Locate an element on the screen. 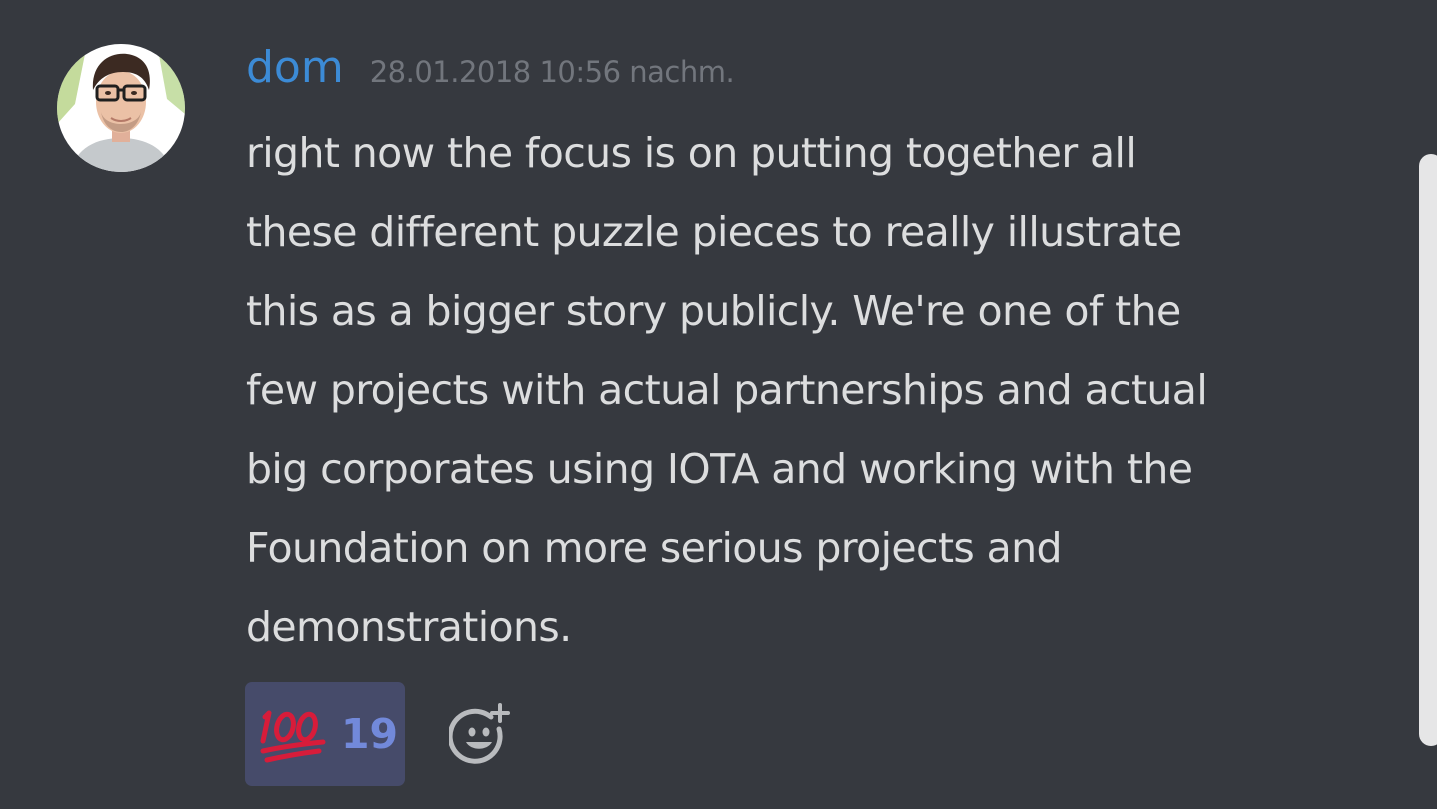 Image resolution: width=1437 pixels, height=809 pixels. message-line: demonstrations. is located at coordinates (409, 627).